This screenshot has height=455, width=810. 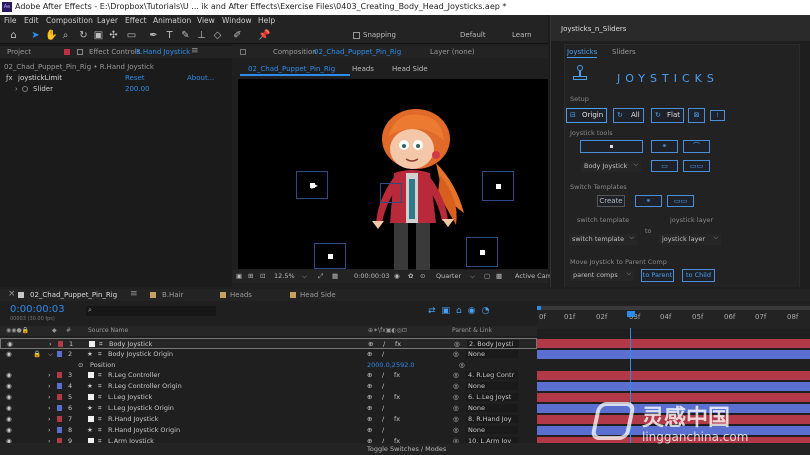 I want to click on parent-dropdown: 2. Body Joysti, so click(x=493, y=344).